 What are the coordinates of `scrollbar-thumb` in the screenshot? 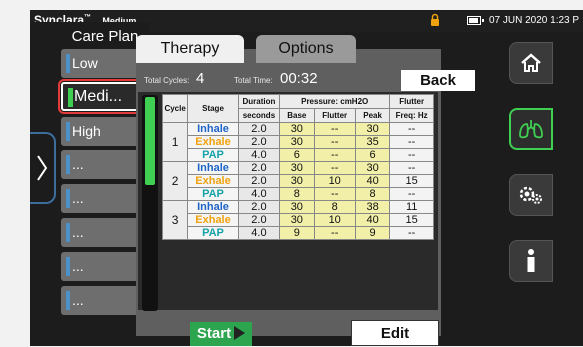 It's located at (150, 141).